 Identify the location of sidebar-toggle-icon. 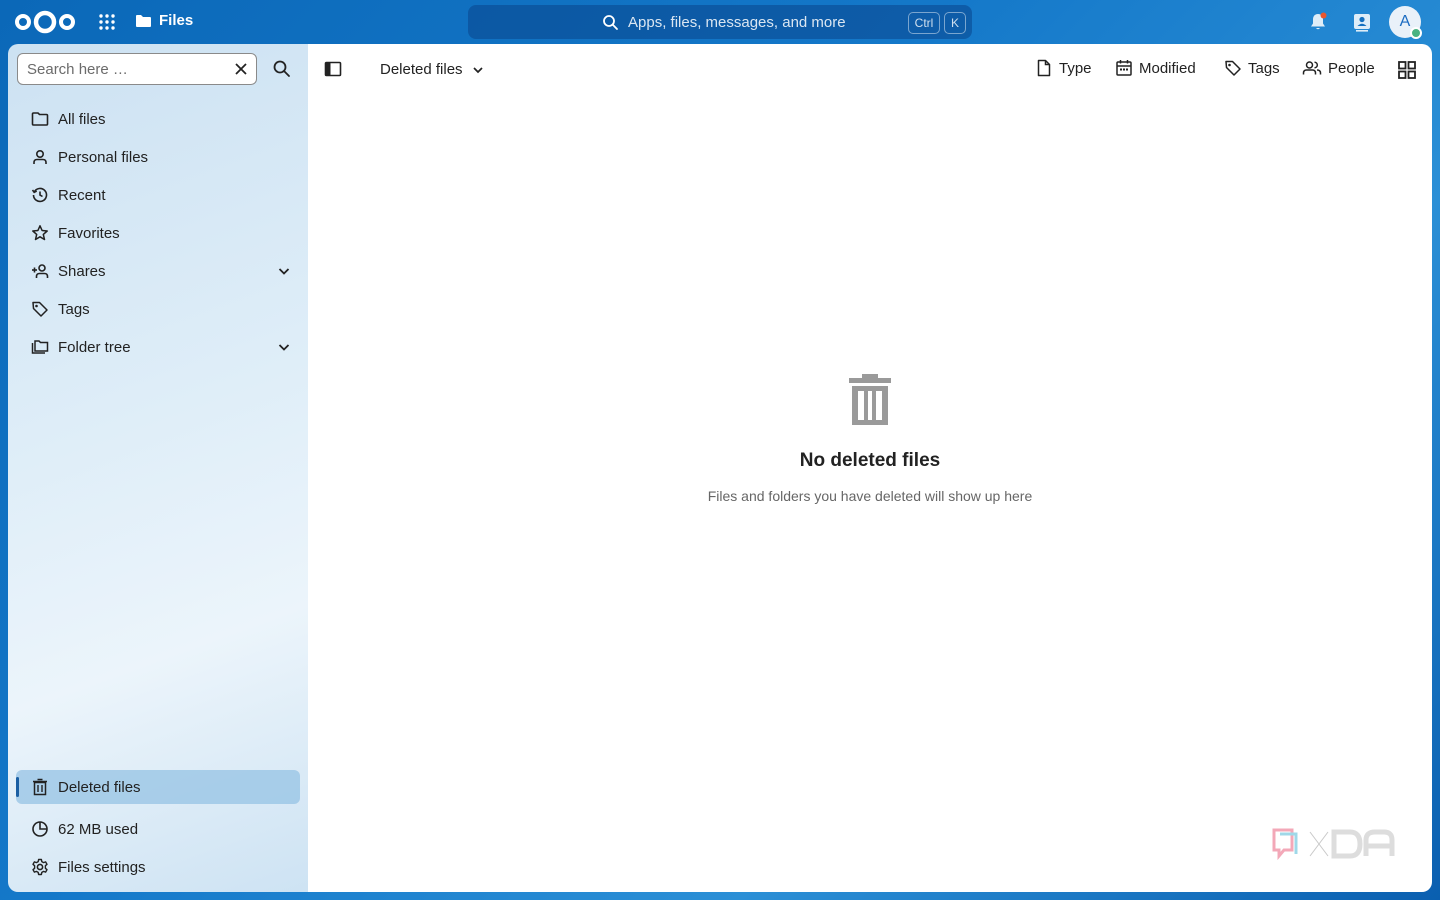
(333, 69).